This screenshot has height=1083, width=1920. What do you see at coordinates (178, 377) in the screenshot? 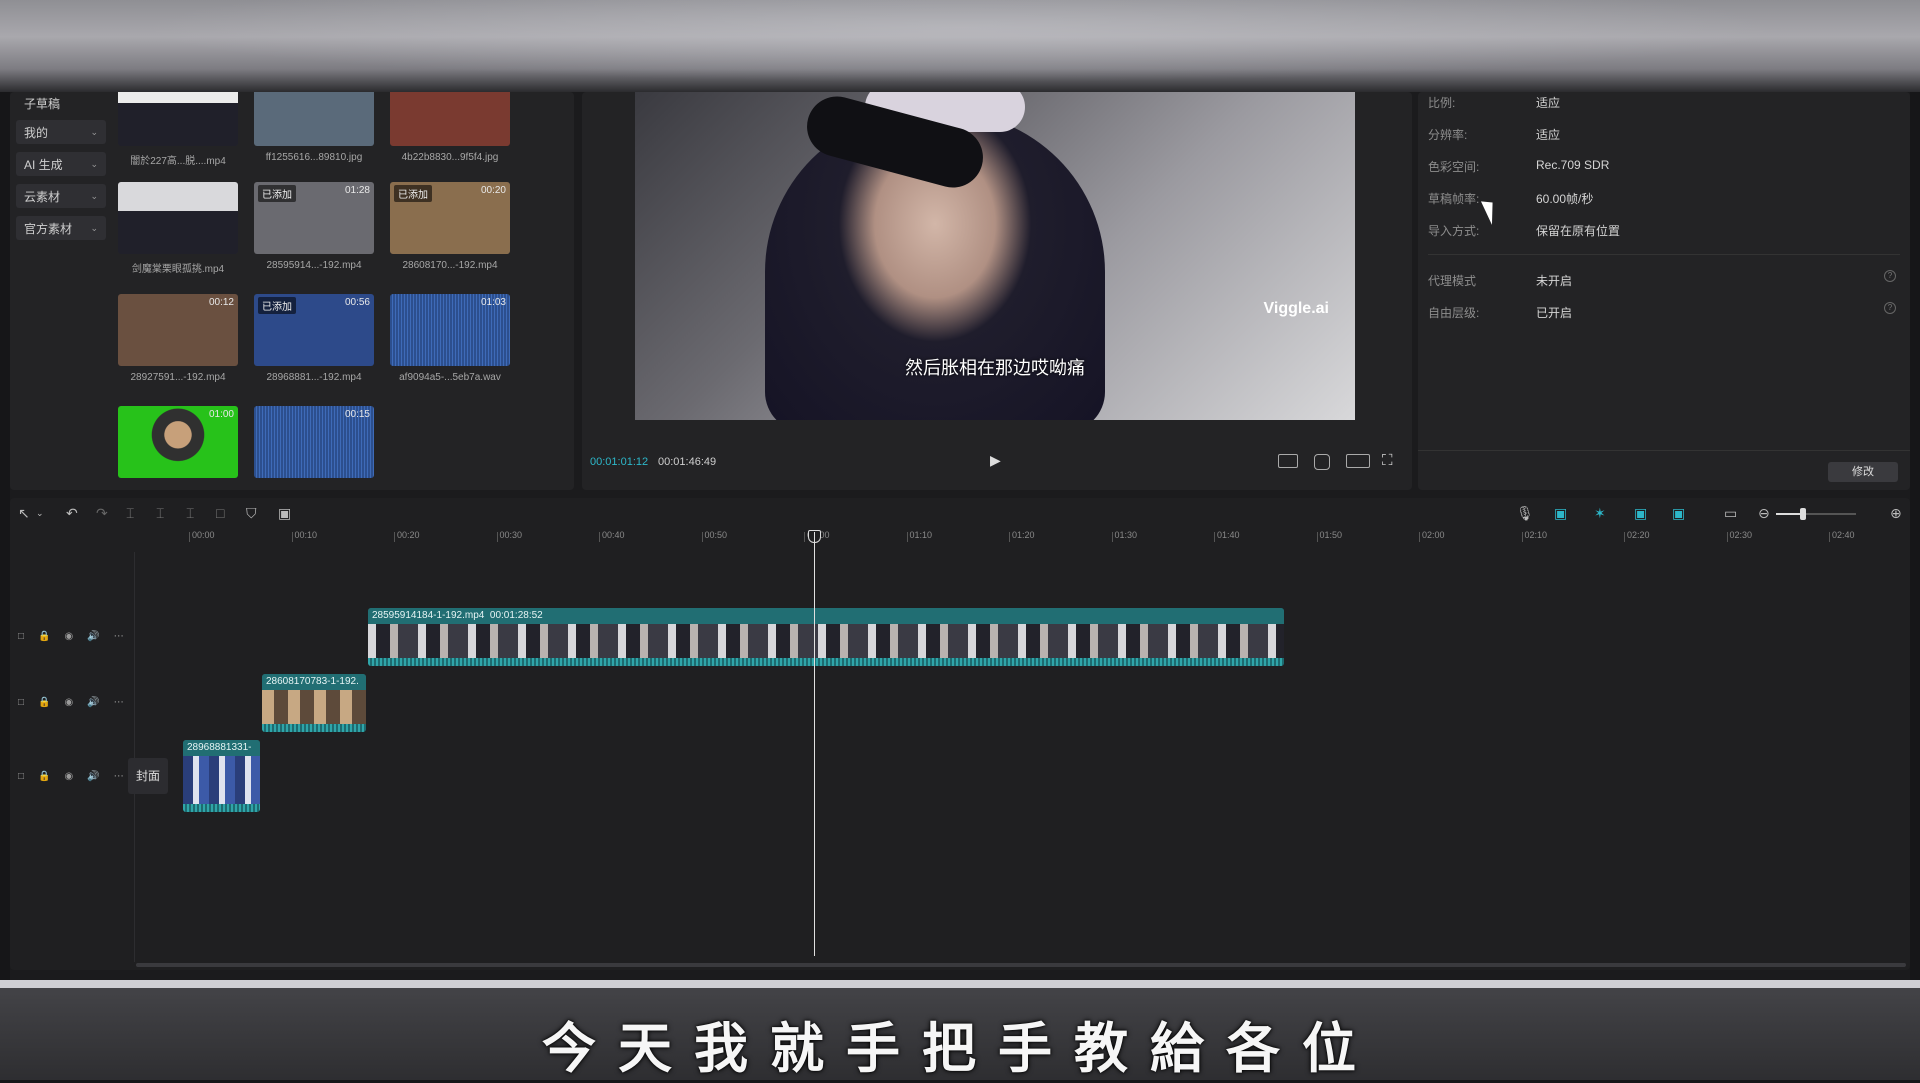
I see `media-filename: 28927591...-192.mp4` at bounding box center [178, 377].